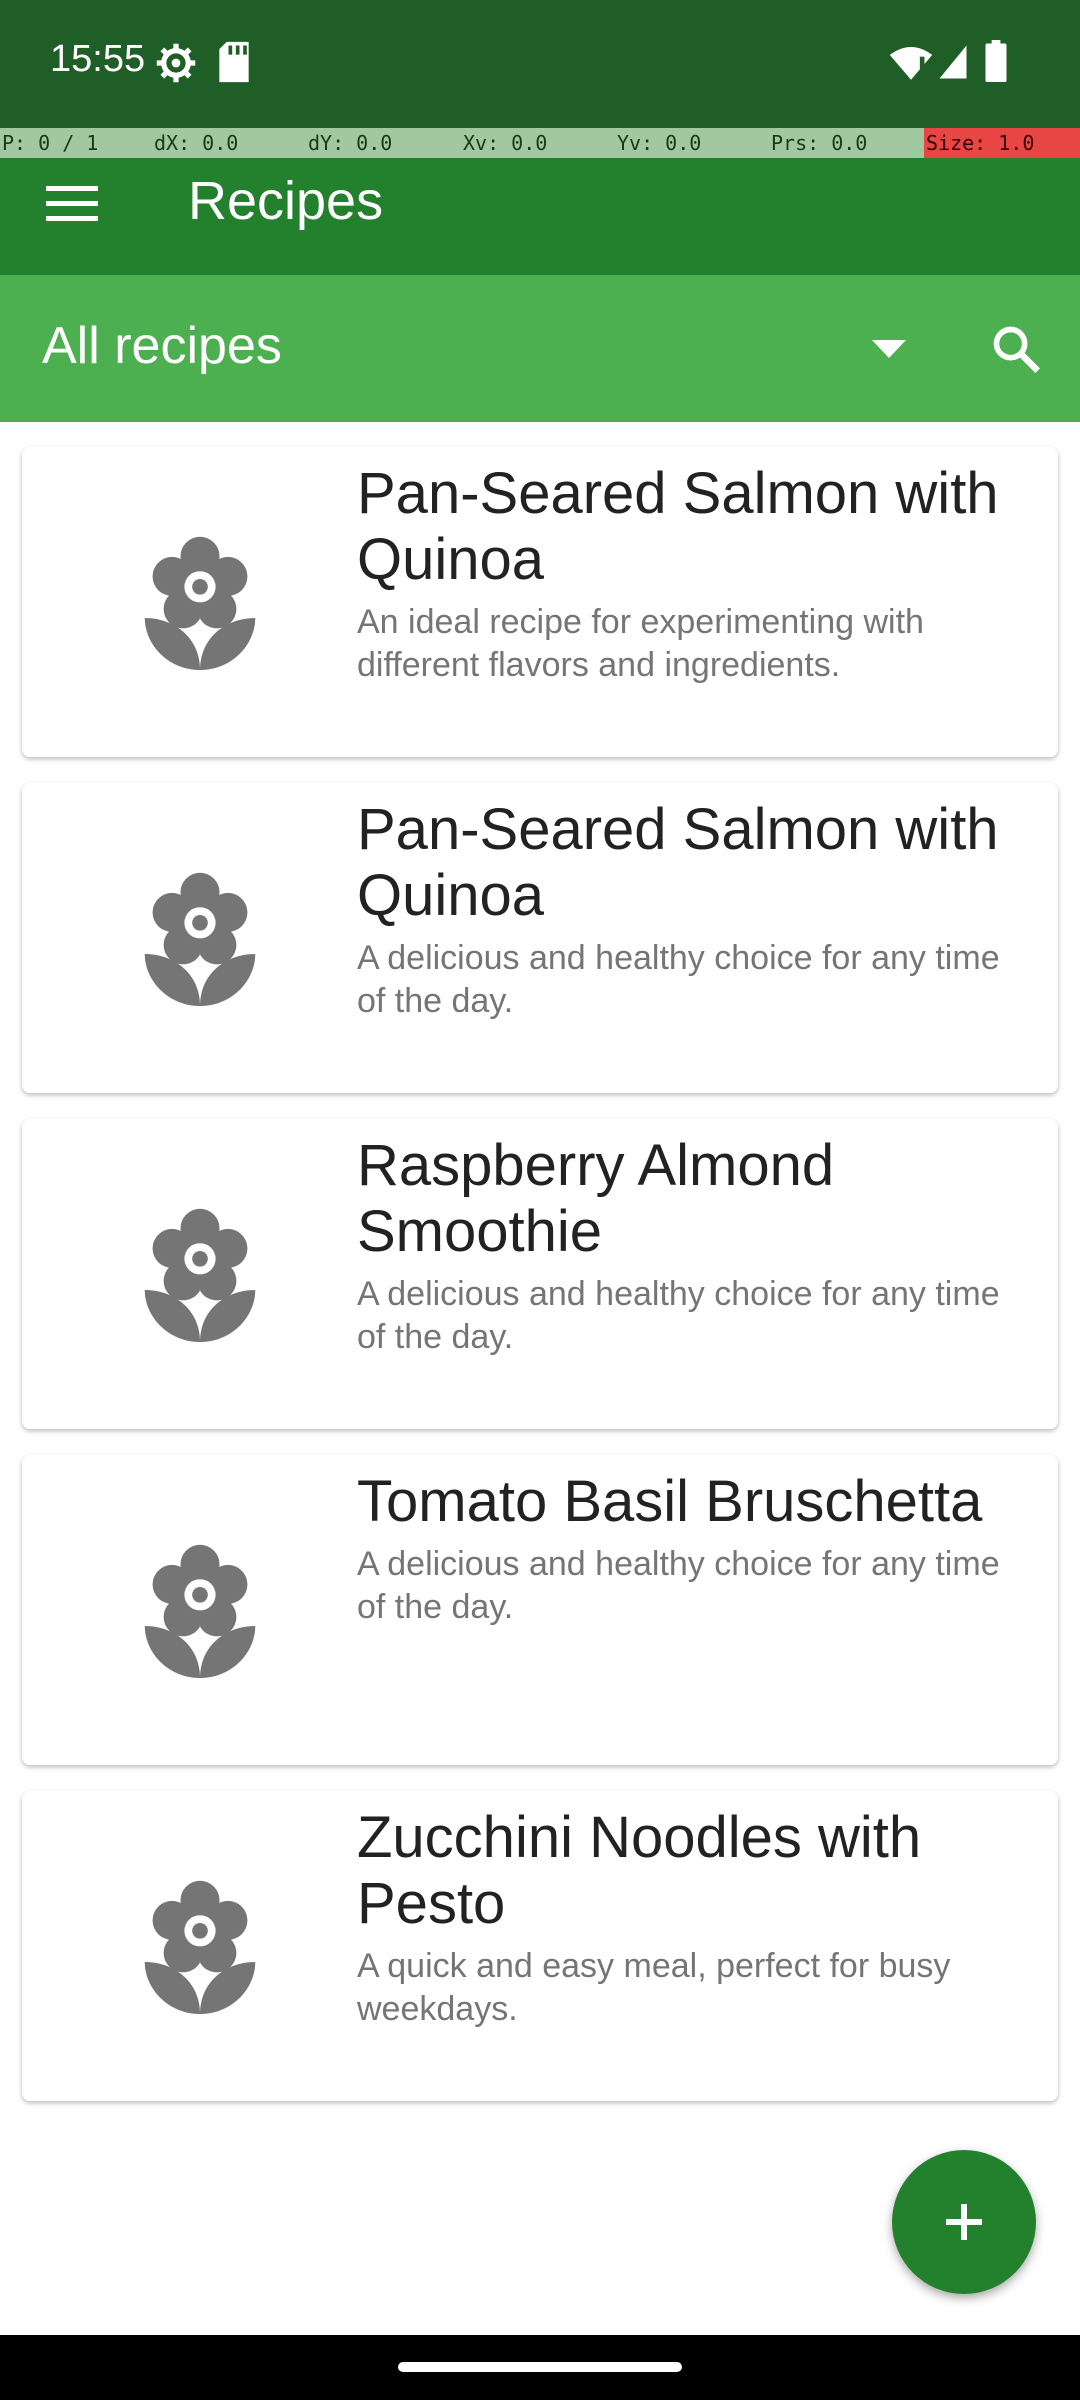 Image resolution: width=1080 pixels, height=2400 pixels. What do you see at coordinates (540, 2367) in the screenshot?
I see `home-gesture-handle` at bounding box center [540, 2367].